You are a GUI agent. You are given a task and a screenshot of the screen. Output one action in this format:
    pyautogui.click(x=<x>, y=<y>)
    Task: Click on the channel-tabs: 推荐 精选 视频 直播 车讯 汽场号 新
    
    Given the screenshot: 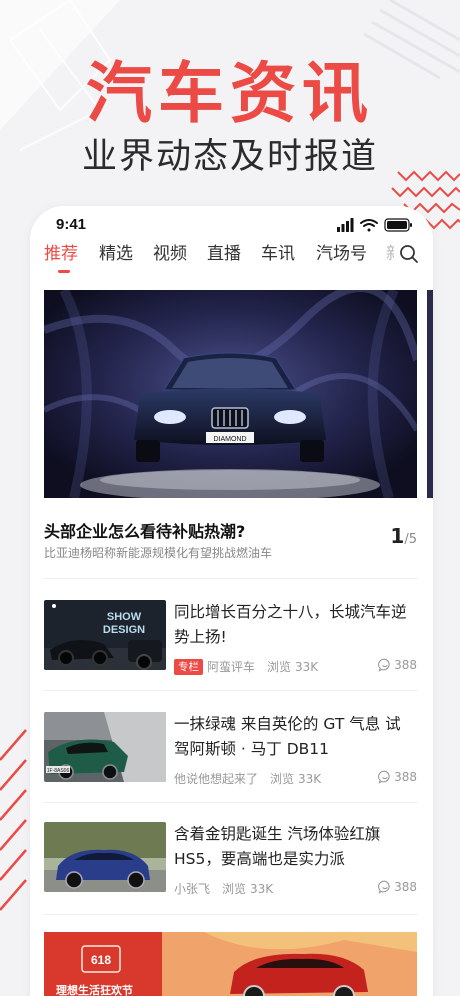 What is the action you would take?
    pyautogui.click(x=231, y=260)
    